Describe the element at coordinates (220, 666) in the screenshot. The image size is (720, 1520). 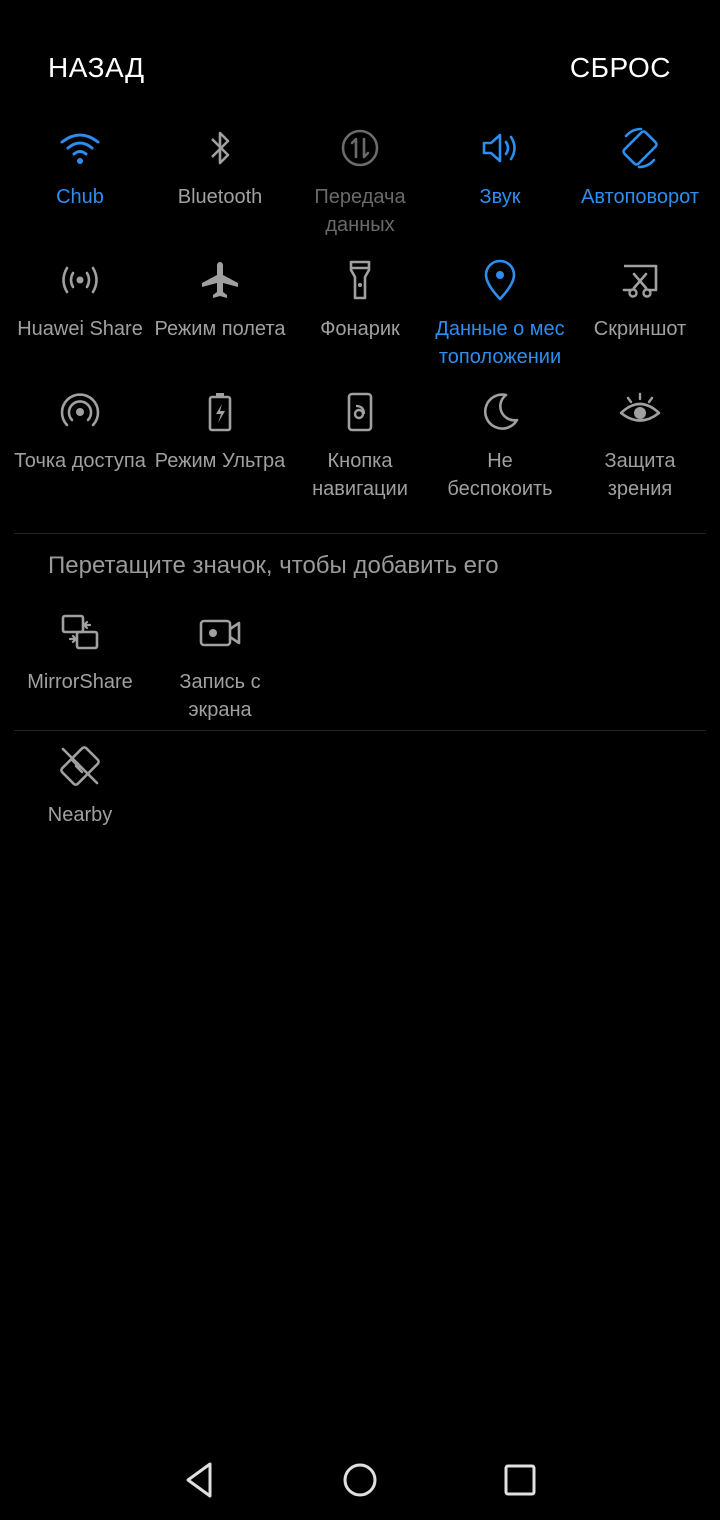
I see `tile-screen-record: Запись с экрана` at that location.